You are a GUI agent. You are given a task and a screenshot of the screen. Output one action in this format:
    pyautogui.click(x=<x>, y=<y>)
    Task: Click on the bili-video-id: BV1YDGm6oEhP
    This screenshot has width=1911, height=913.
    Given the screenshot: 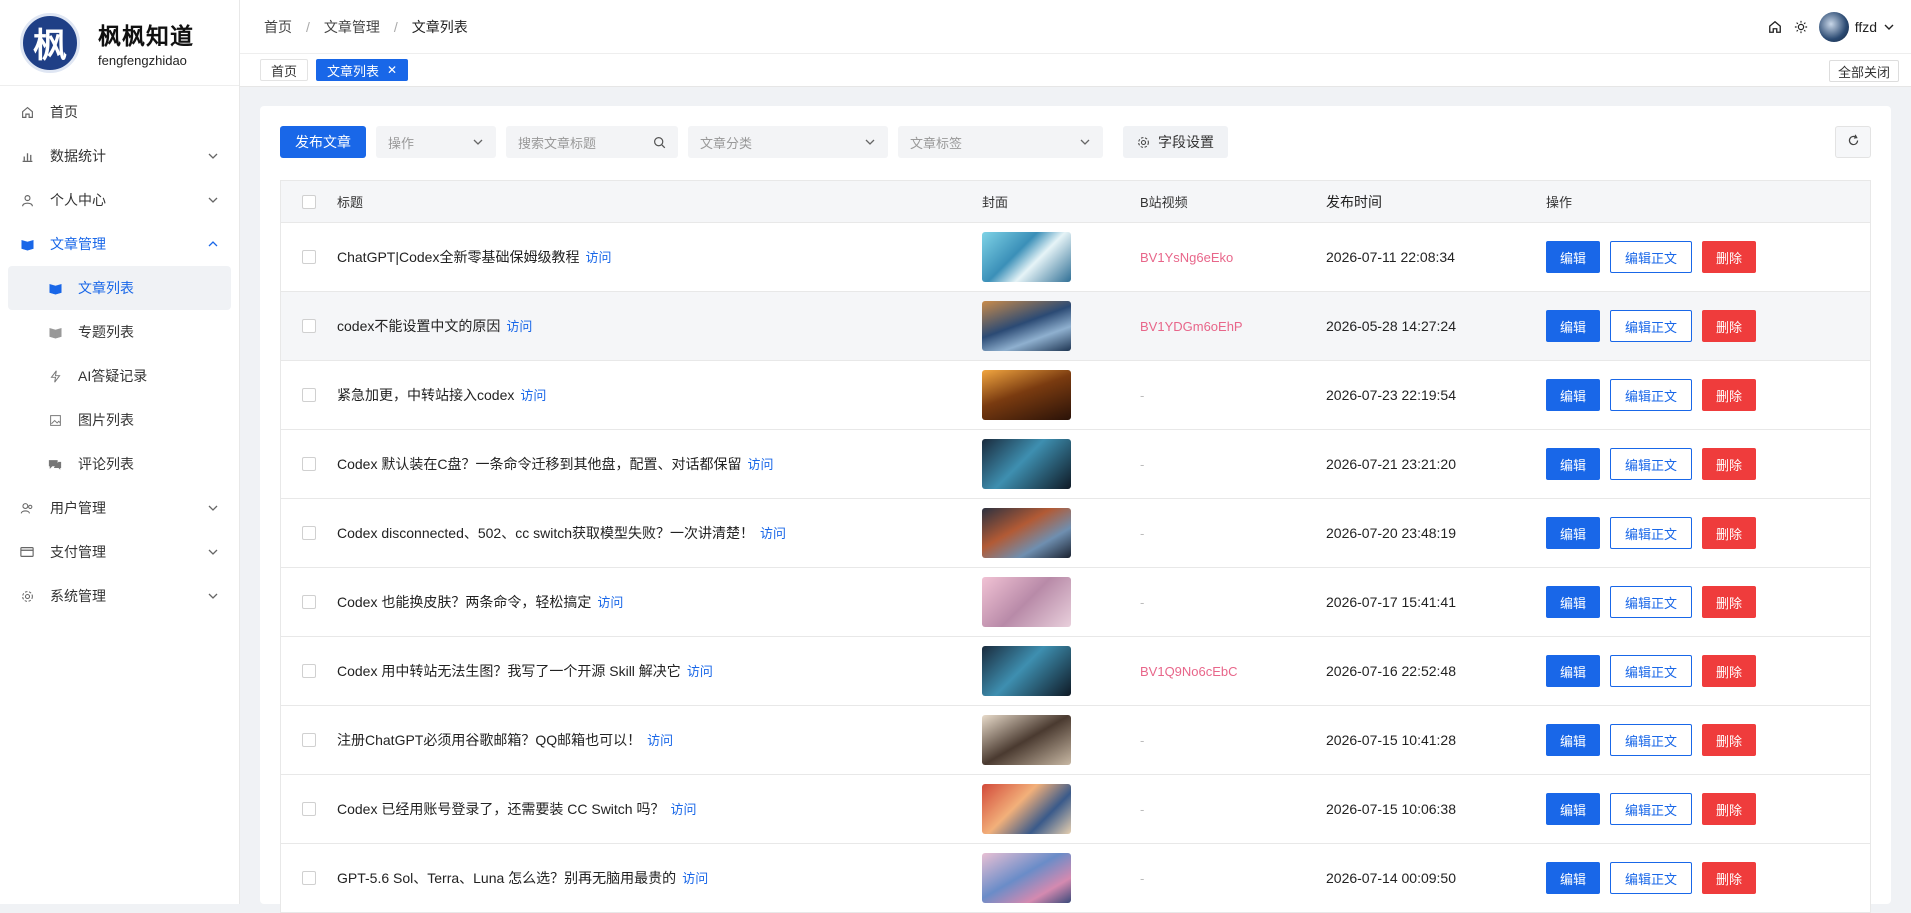 What is the action you would take?
    pyautogui.click(x=1233, y=326)
    